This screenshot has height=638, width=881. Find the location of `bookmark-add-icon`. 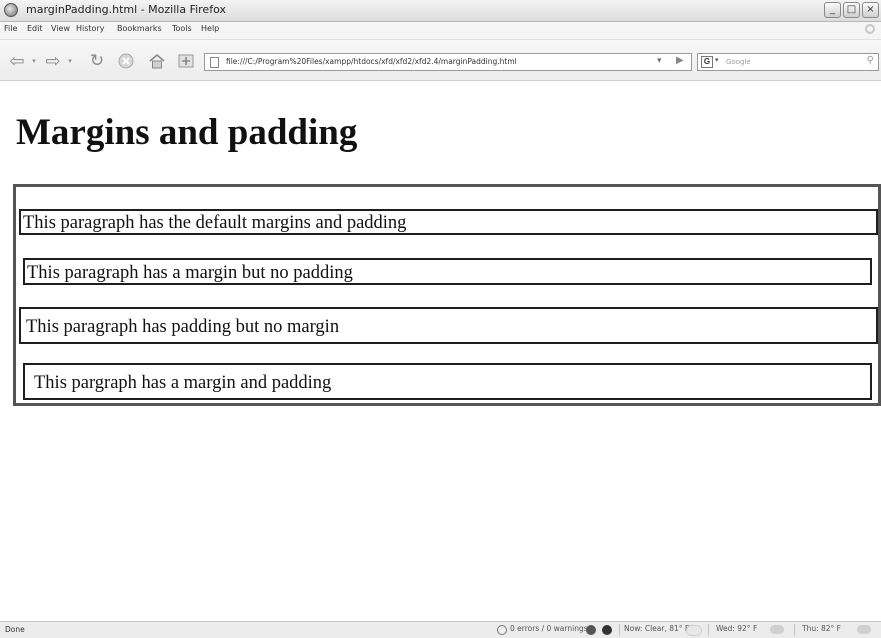

bookmark-add-icon is located at coordinates (186, 61).